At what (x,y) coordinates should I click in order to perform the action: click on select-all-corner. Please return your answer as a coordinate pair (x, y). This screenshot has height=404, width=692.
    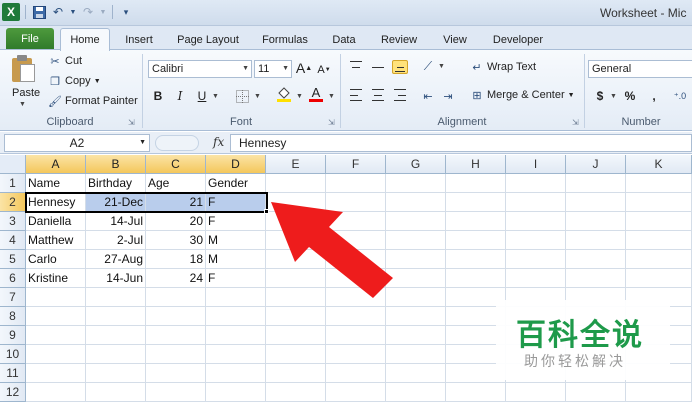
    Looking at the image, I should click on (13, 164).